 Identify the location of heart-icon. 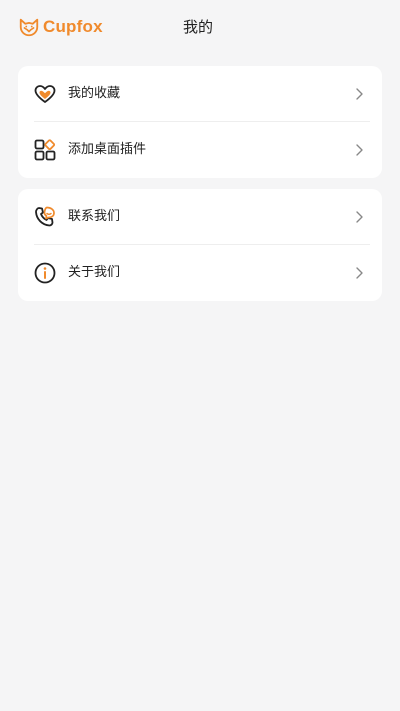
(45, 94).